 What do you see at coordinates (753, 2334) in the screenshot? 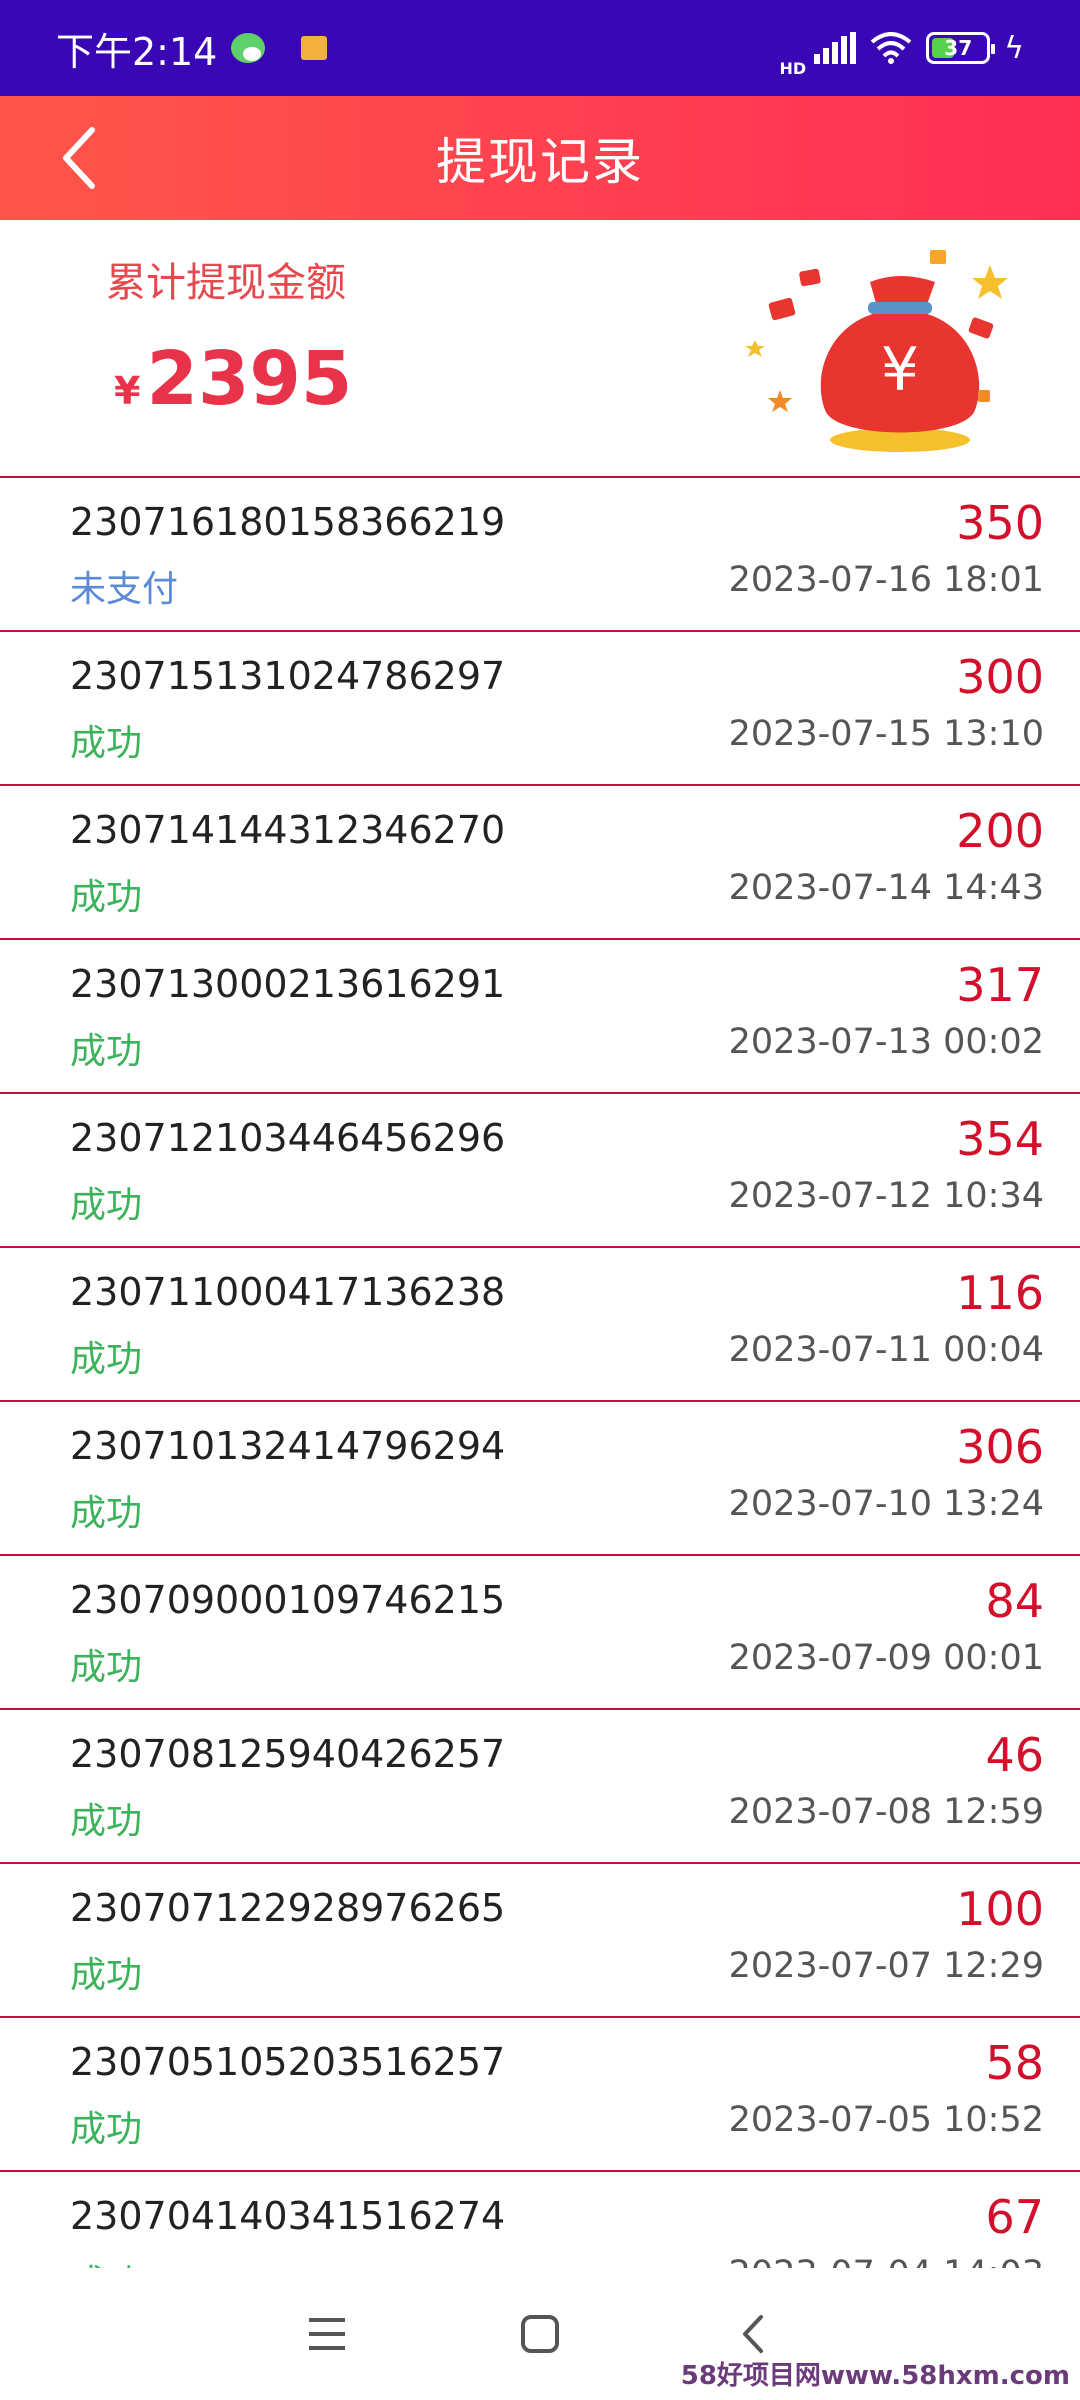
I see `back-icon` at bounding box center [753, 2334].